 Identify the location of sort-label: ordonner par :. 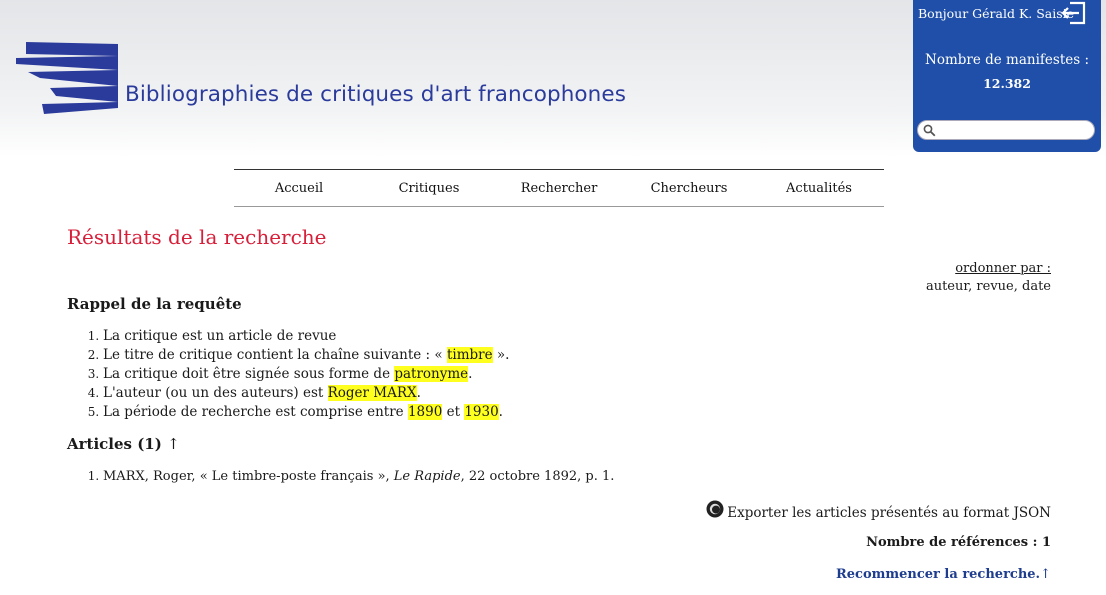
(988, 269).